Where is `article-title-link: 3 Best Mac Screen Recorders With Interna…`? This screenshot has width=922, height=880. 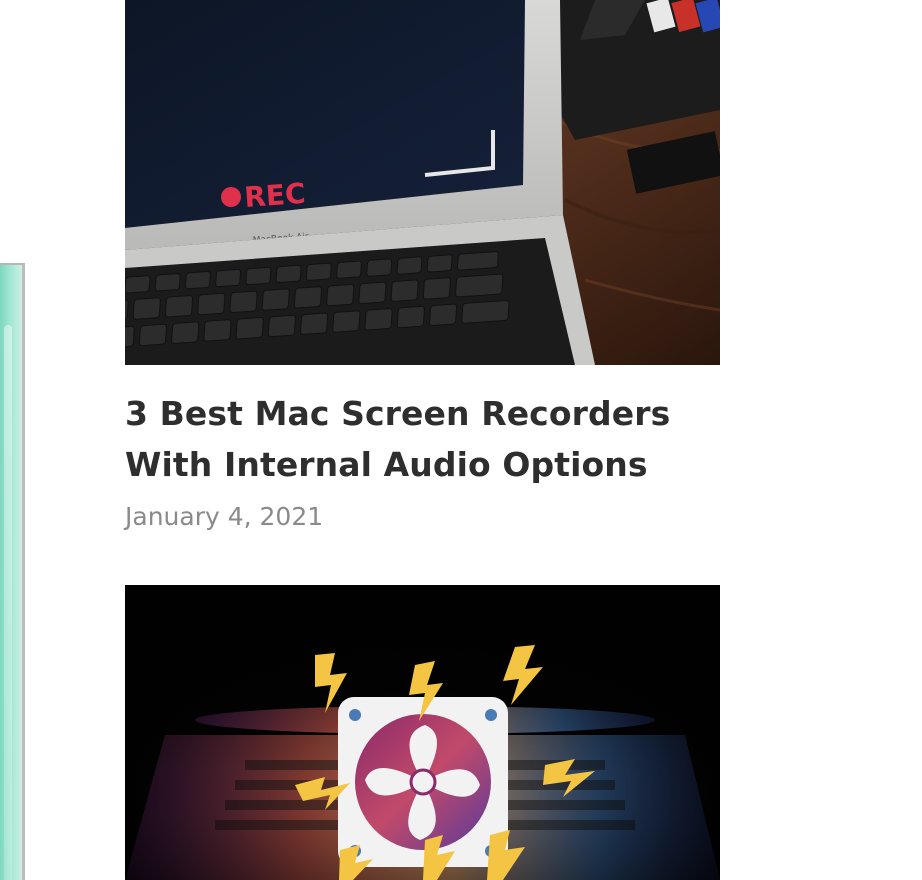 article-title-link: 3 Best Mac Screen Recorders With Interna… is located at coordinates (435, 439).